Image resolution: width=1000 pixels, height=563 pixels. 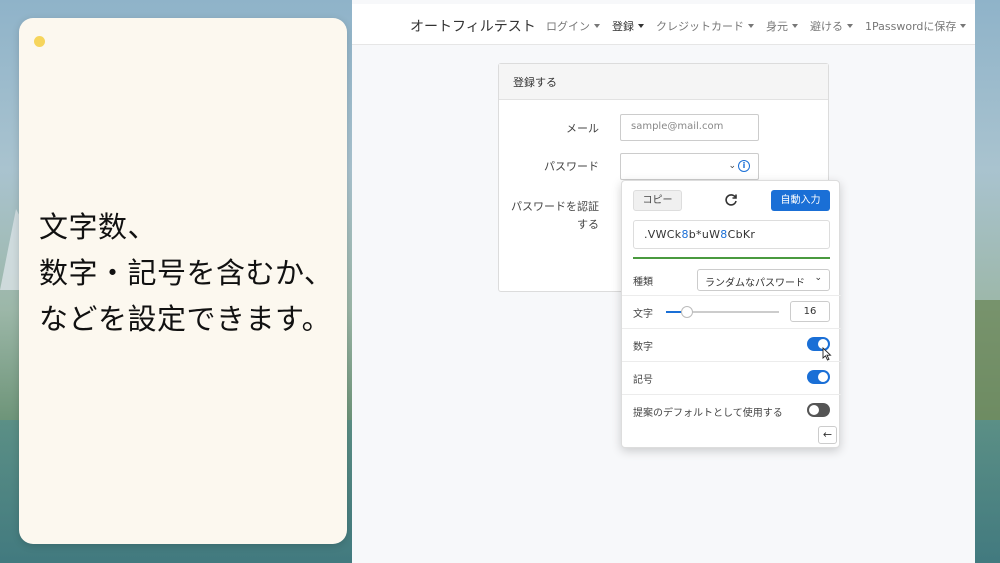 What do you see at coordinates (800, 200) in the screenshot?
I see `autofill-button: 自動入力` at bounding box center [800, 200].